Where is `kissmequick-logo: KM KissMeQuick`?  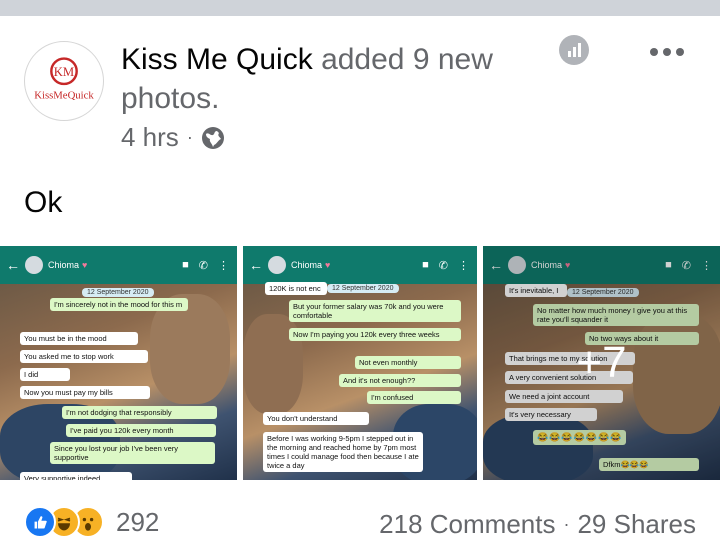 kissmequick-logo: KM KissMeQuick is located at coordinates (64, 79).